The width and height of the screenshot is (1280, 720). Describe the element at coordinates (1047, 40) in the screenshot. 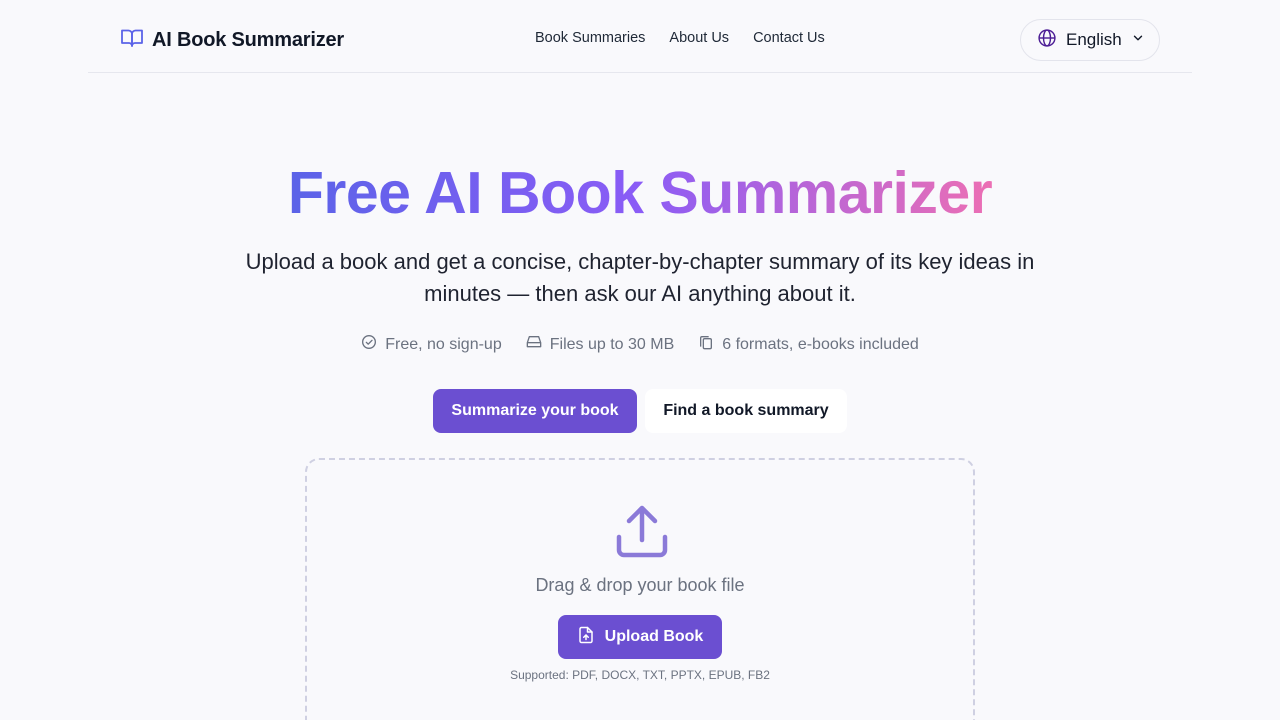

I see `globe-icon` at that location.